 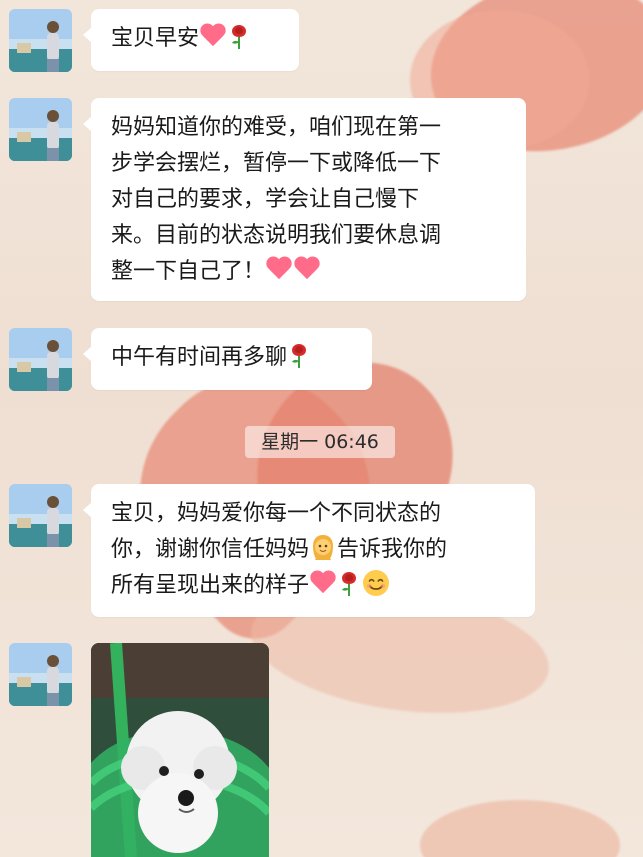 I want to click on timestamp: 星期一 06:46, so click(x=320, y=442).